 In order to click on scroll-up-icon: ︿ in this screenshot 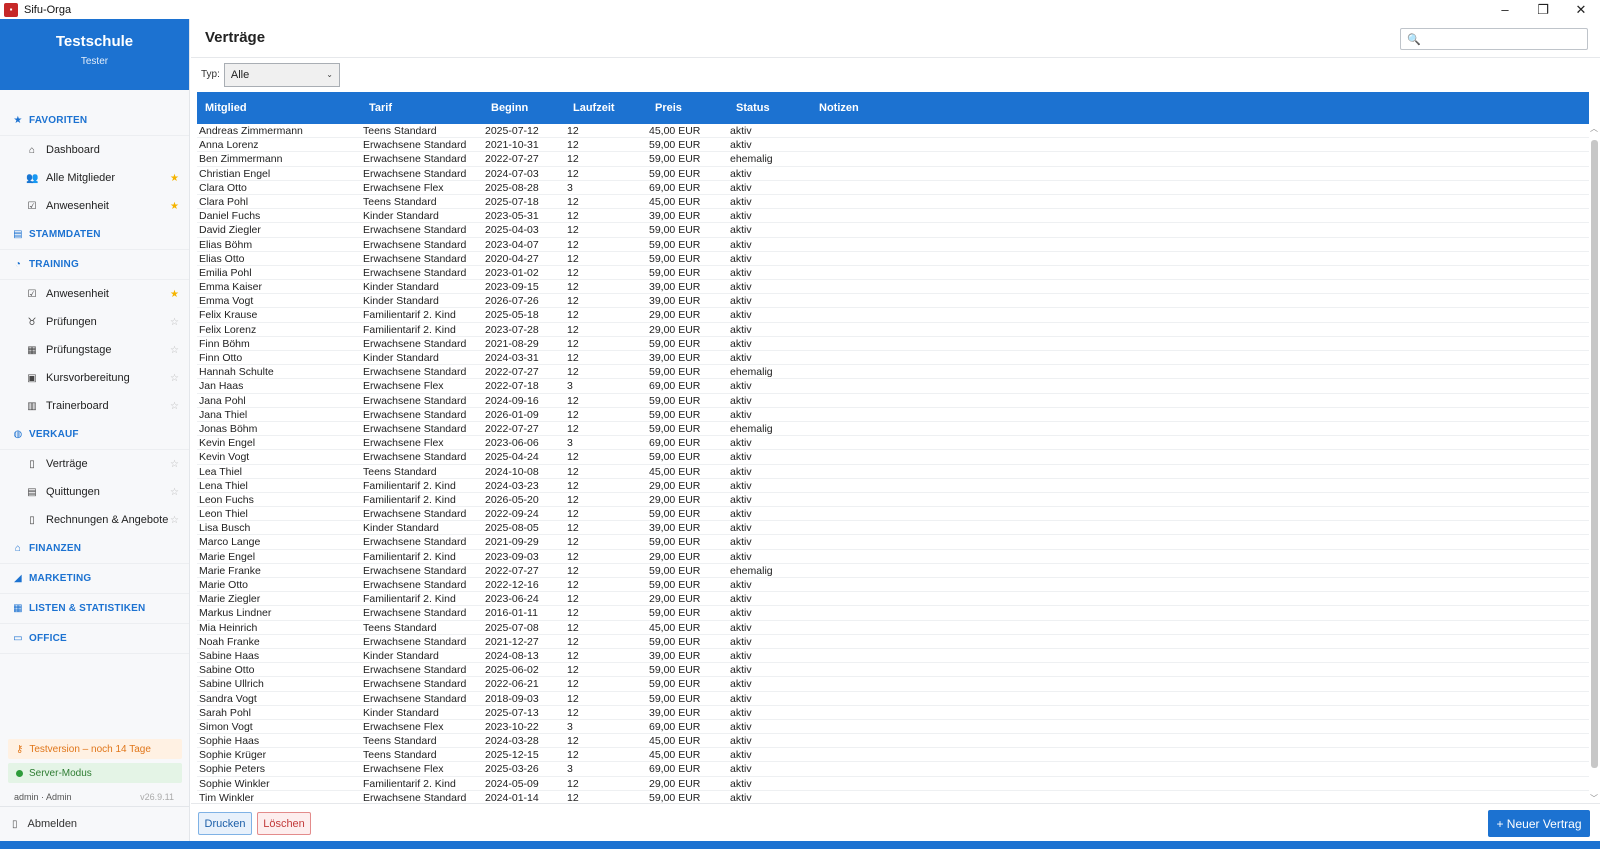, I will do `click(1594, 129)`.